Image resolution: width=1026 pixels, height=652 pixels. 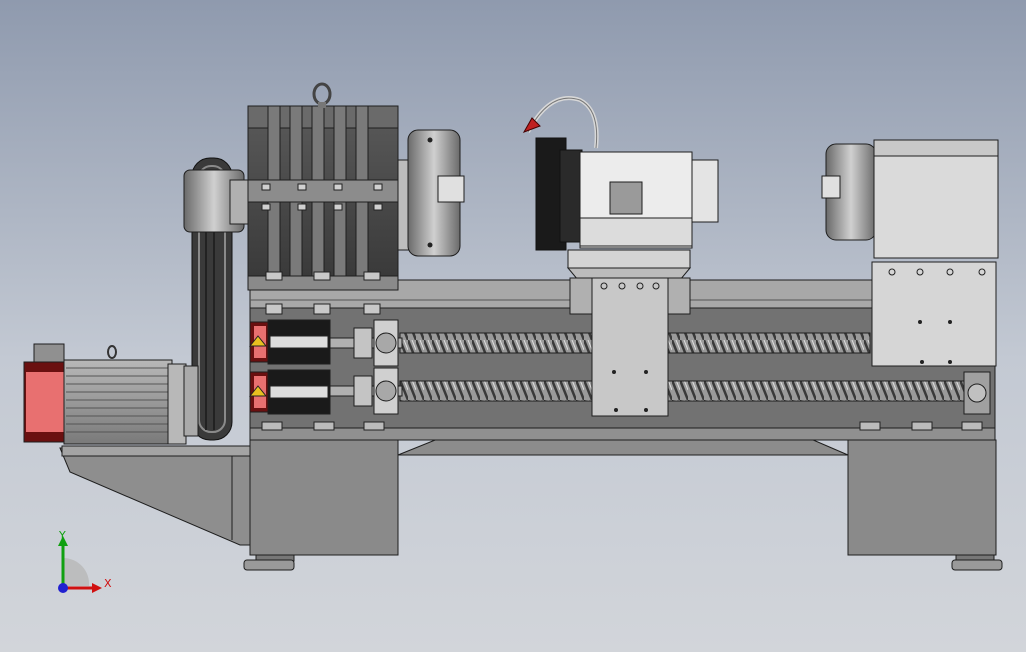 What do you see at coordinates (925, 505) in the screenshot?
I see `bed-leg-right` at bounding box center [925, 505].